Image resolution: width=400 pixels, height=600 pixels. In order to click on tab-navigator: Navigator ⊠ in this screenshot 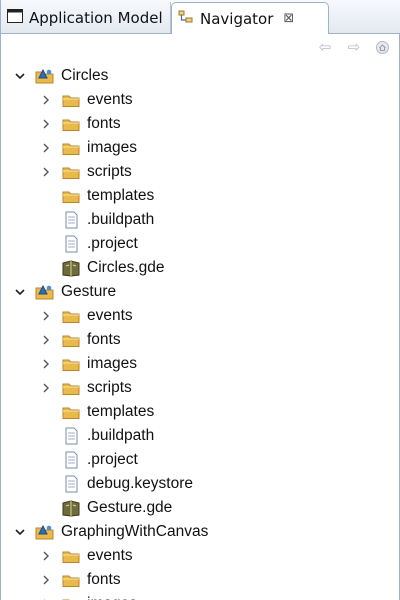, I will do `click(250, 18)`.